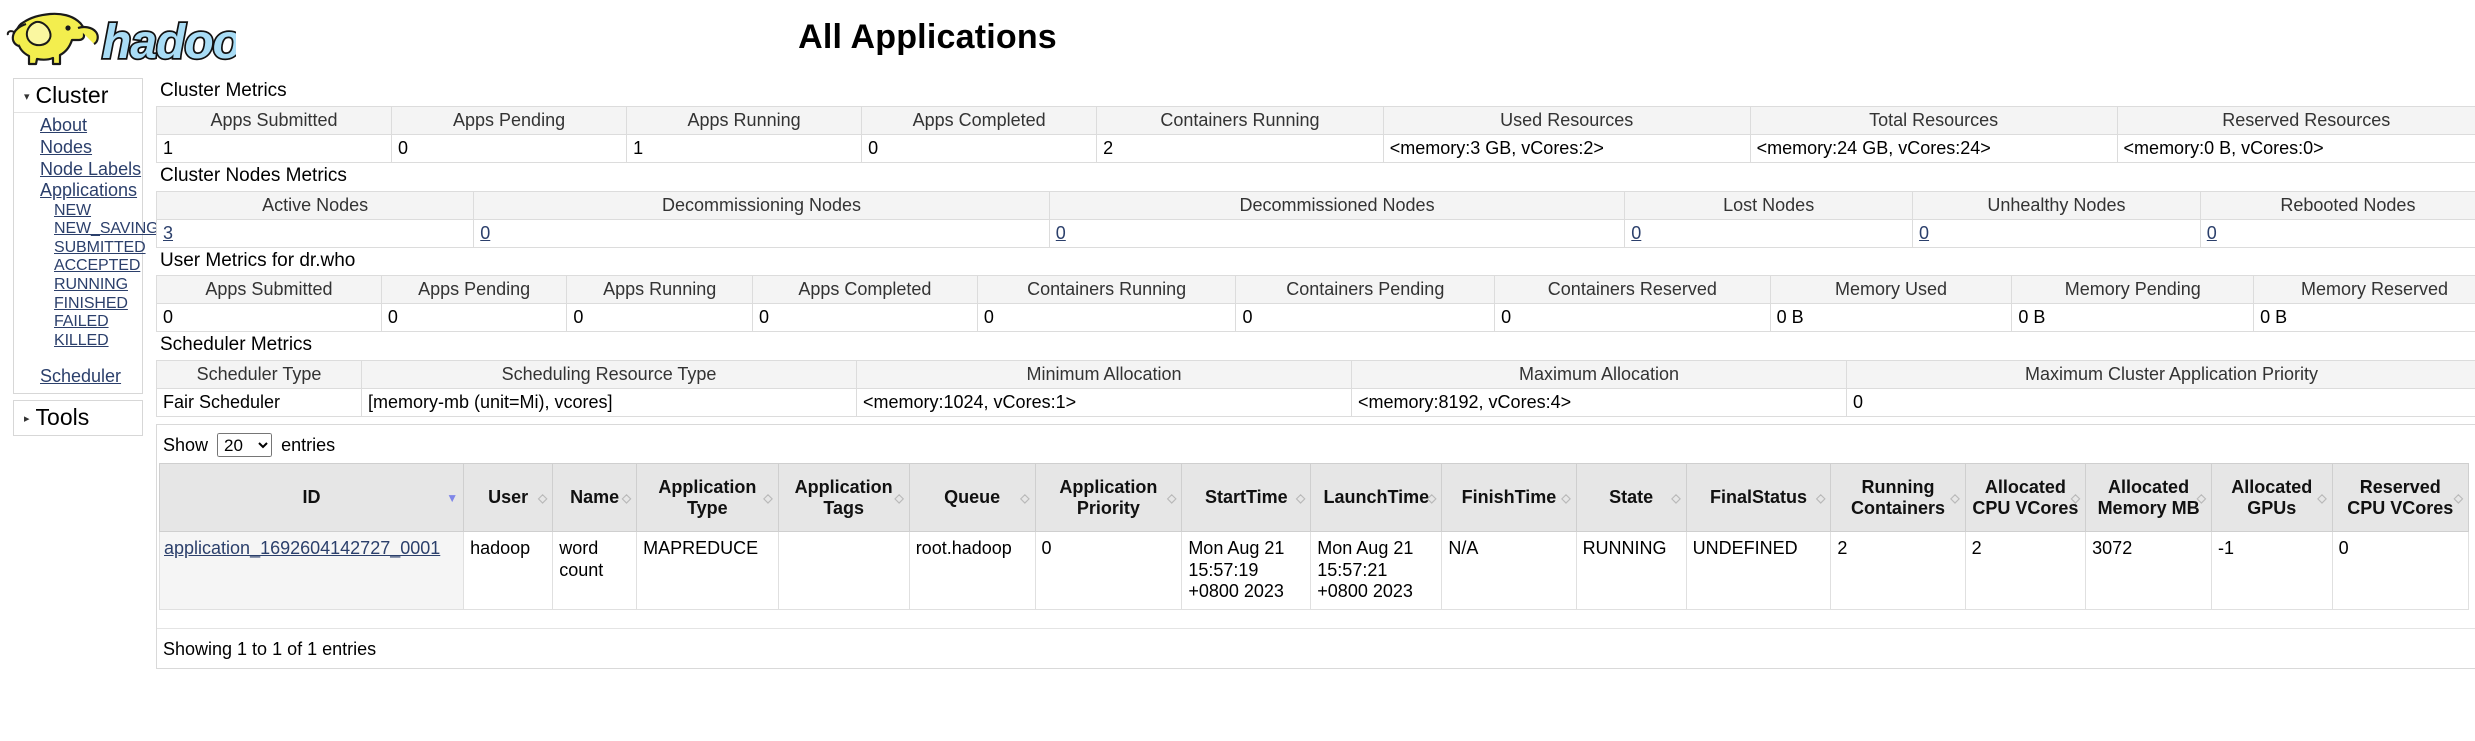 Image resolution: width=2475 pixels, height=741 pixels. Describe the element at coordinates (707, 570) in the screenshot. I see `cell-application-type: MAPREDUCE` at that location.